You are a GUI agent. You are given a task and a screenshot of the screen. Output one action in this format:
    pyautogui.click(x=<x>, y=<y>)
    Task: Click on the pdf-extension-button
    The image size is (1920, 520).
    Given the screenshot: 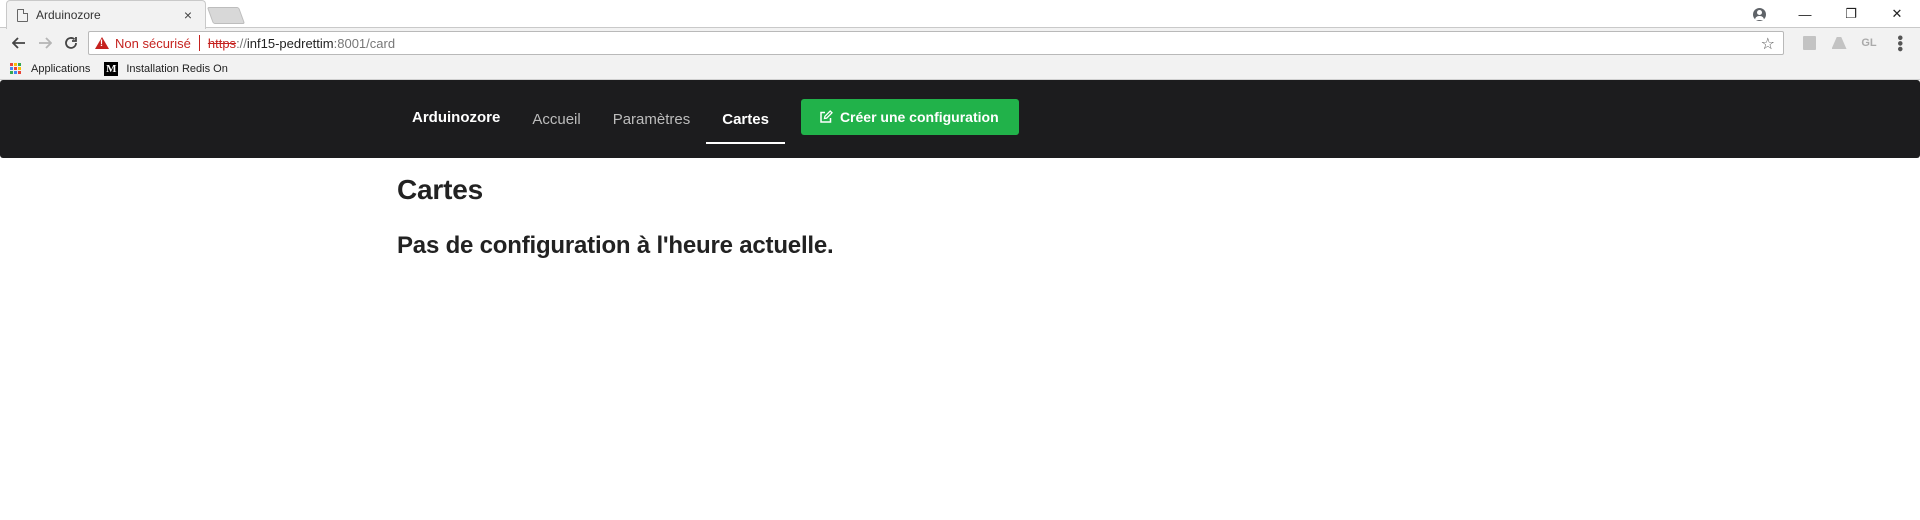 What is the action you would take?
    pyautogui.click(x=1809, y=43)
    